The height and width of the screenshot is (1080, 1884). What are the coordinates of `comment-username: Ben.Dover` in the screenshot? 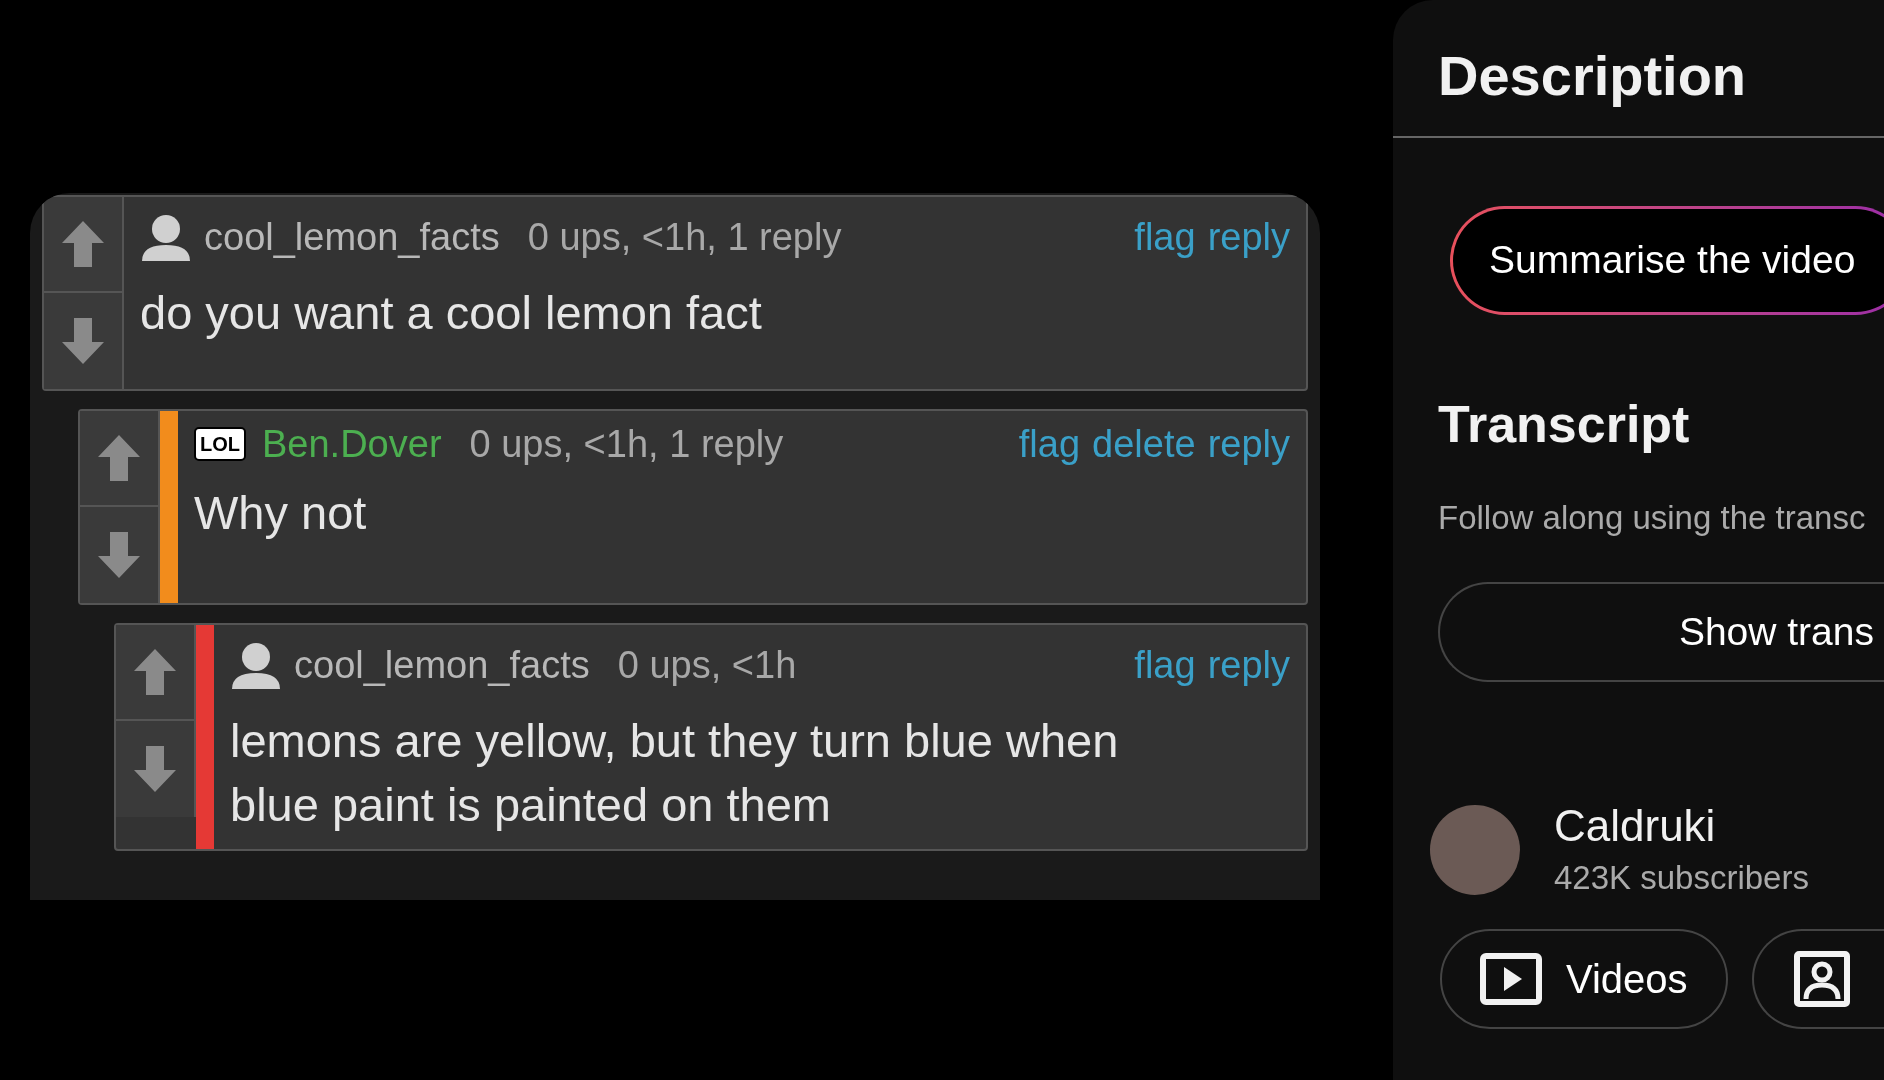 It's located at (352, 444).